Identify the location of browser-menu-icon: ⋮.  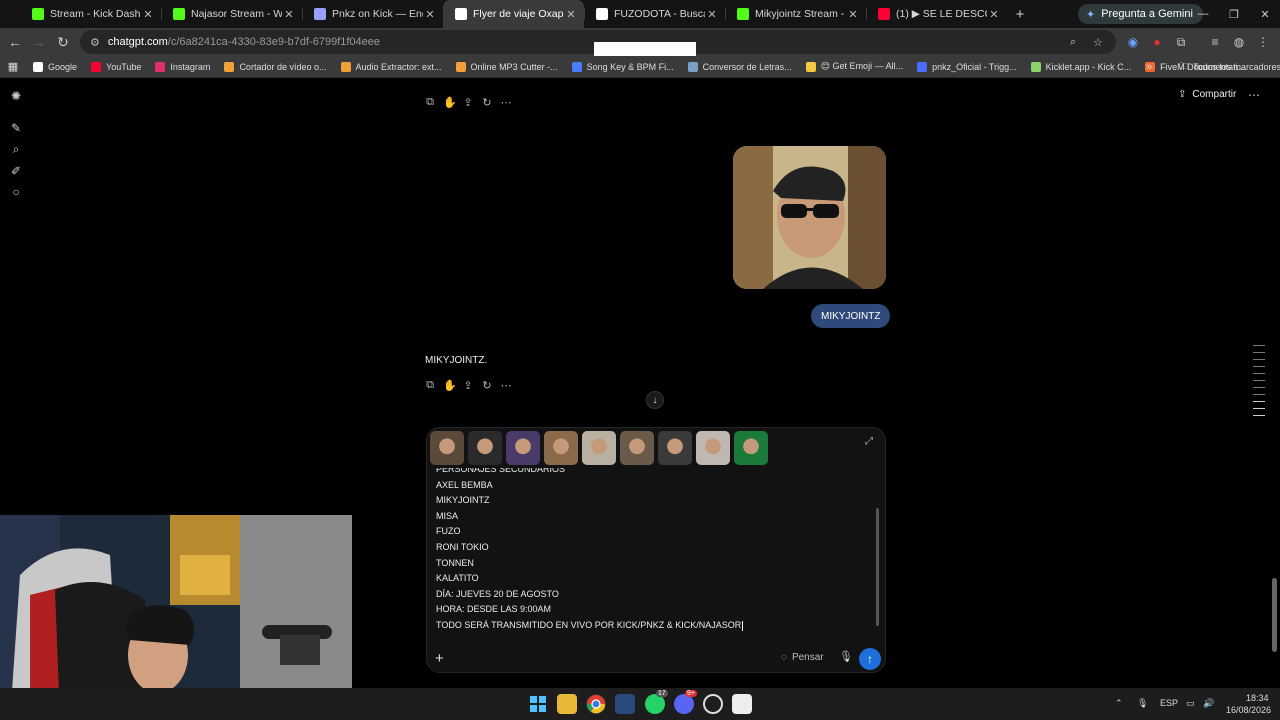
(1263, 42).